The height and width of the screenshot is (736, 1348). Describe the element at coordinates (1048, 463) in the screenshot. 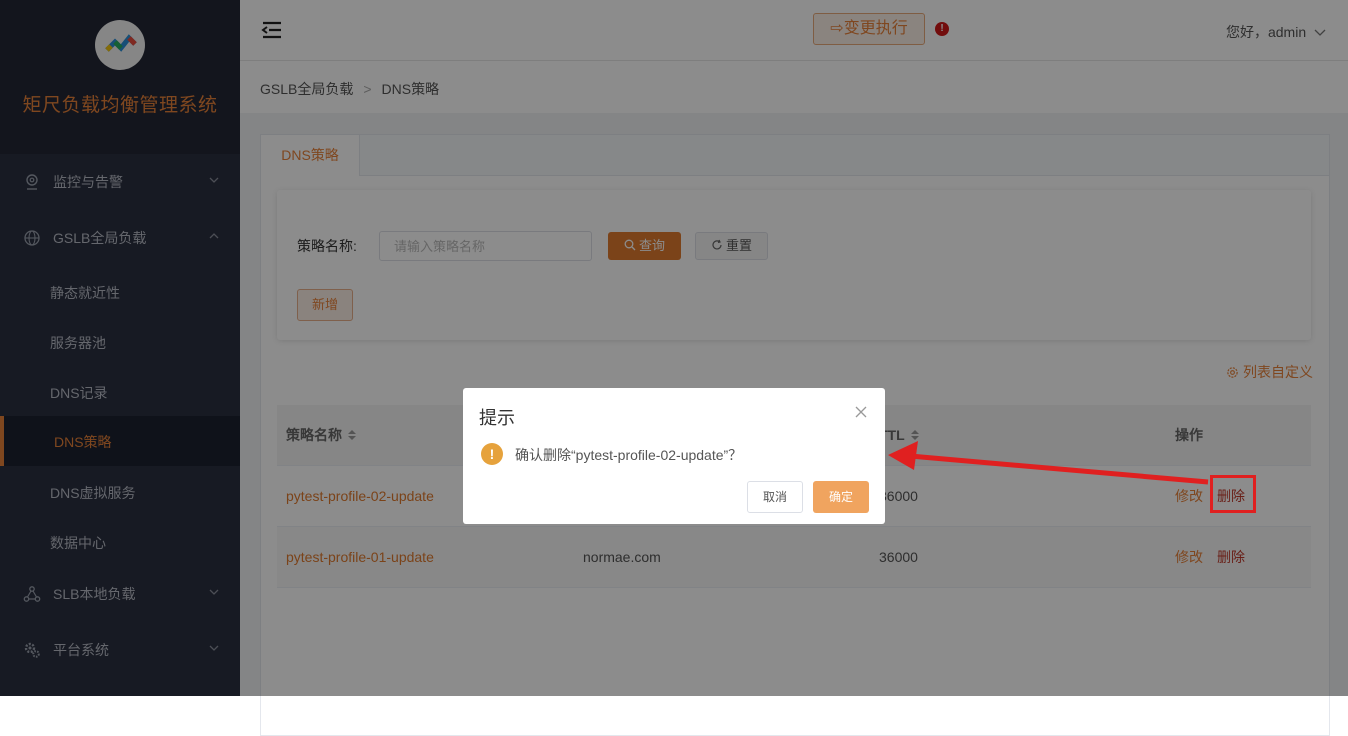

I see `annotation-arrow-icon` at that location.